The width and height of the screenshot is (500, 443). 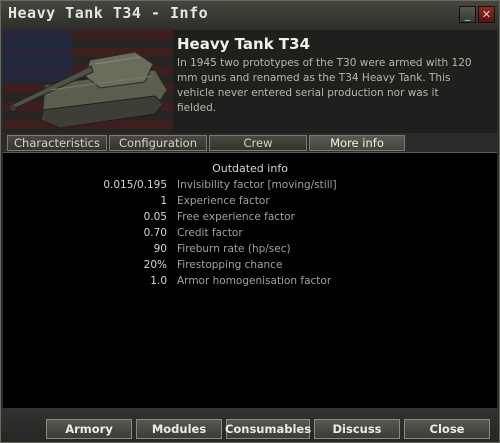 What do you see at coordinates (108, 13) in the screenshot?
I see `window-title: Heavy Tank T34 - Info` at bounding box center [108, 13].